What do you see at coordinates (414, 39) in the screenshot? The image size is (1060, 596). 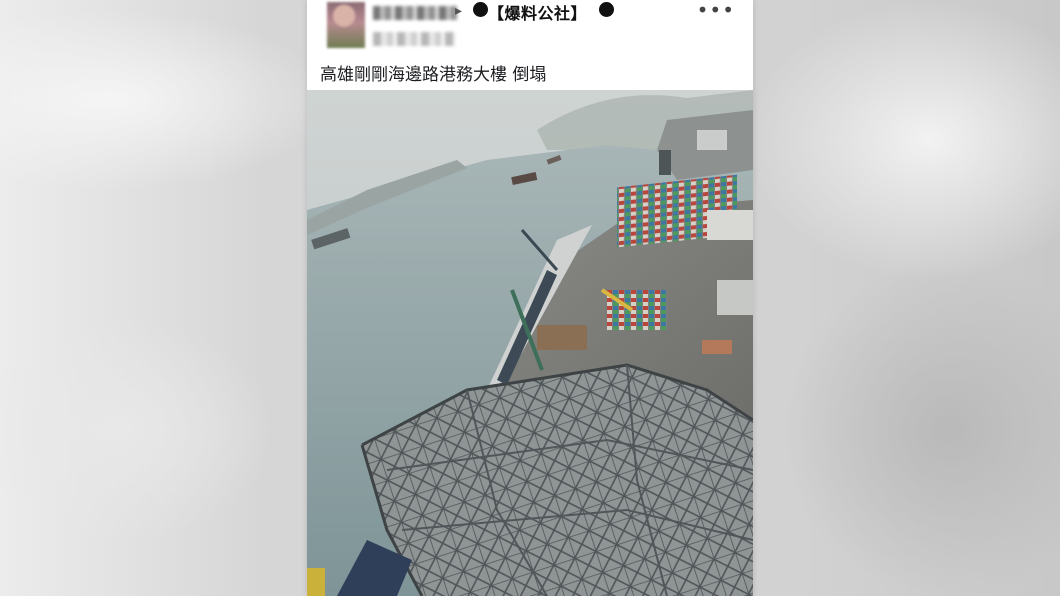 I see `blurred-timestamp` at bounding box center [414, 39].